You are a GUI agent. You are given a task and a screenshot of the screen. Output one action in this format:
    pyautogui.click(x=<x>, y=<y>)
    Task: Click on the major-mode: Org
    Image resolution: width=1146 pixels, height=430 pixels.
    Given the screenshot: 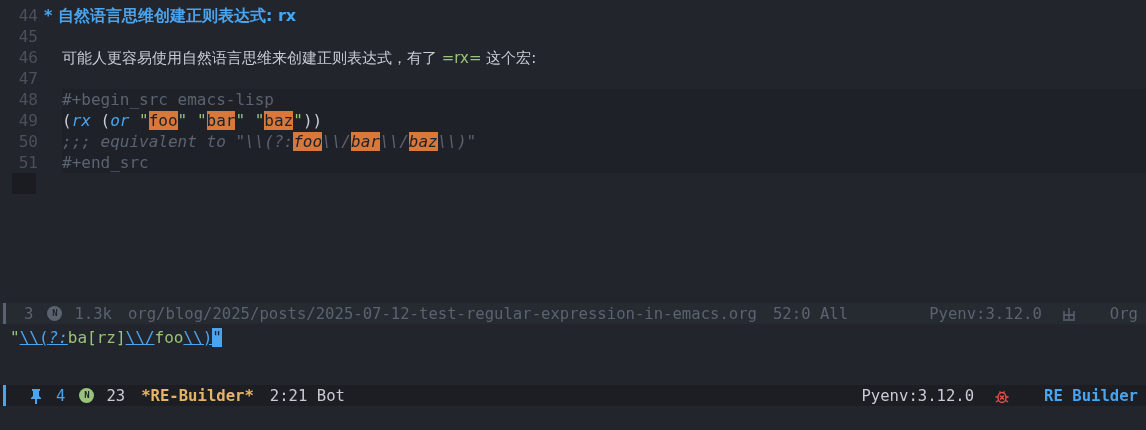 What is the action you would take?
    pyautogui.click(x=1123, y=313)
    